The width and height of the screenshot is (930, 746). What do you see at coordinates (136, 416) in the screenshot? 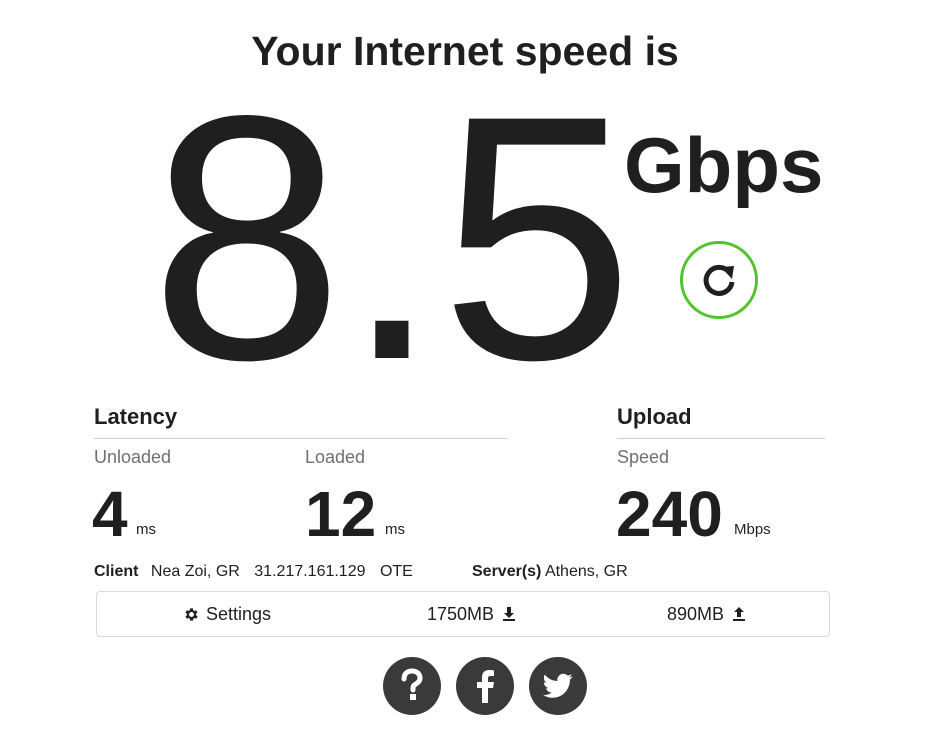
I see `latency-title: Latency` at bounding box center [136, 416].